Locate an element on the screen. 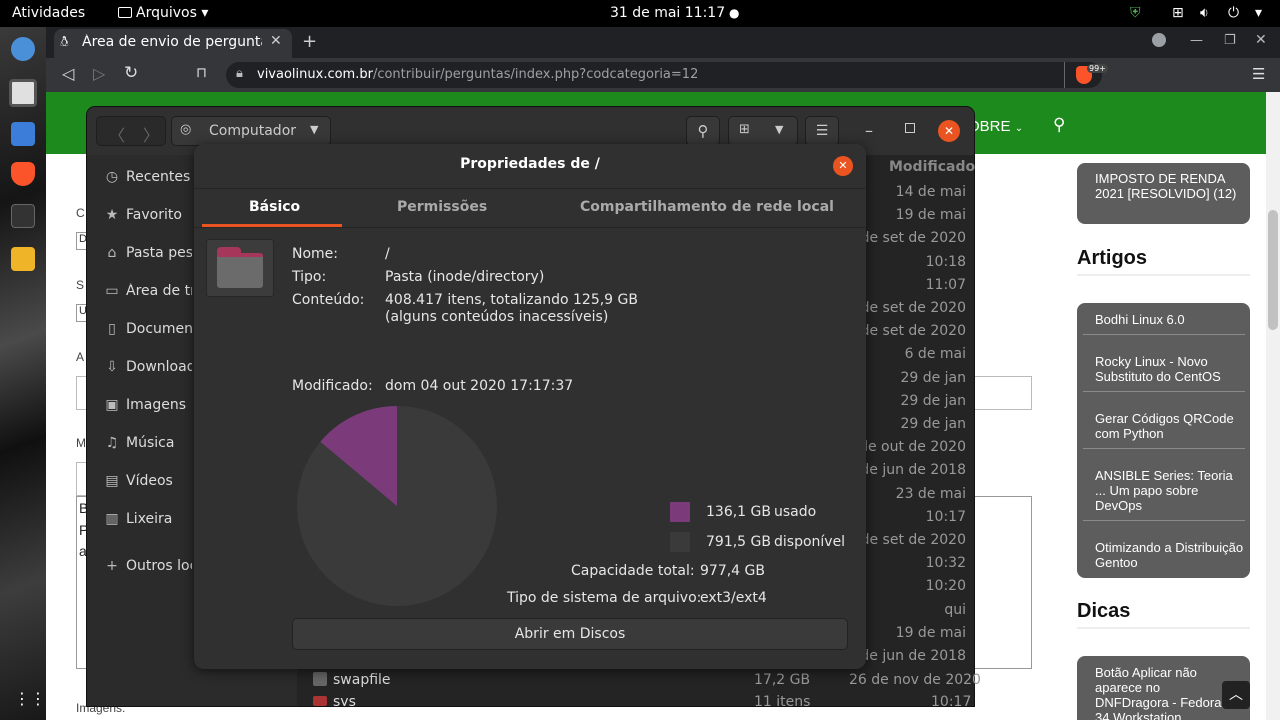 The image size is (1280, 720). sidebar-item-documents: ▯ Document is located at coordinates (148, 329).